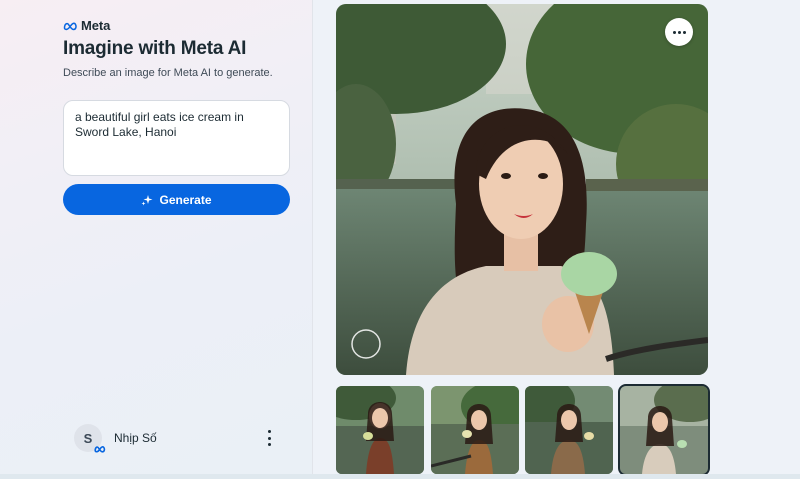 The image size is (800, 479). What do you see at coordinates (96, 25) in the screenshot?
I see `meta-logo-text: Meta` at bounding box center [96, 25].